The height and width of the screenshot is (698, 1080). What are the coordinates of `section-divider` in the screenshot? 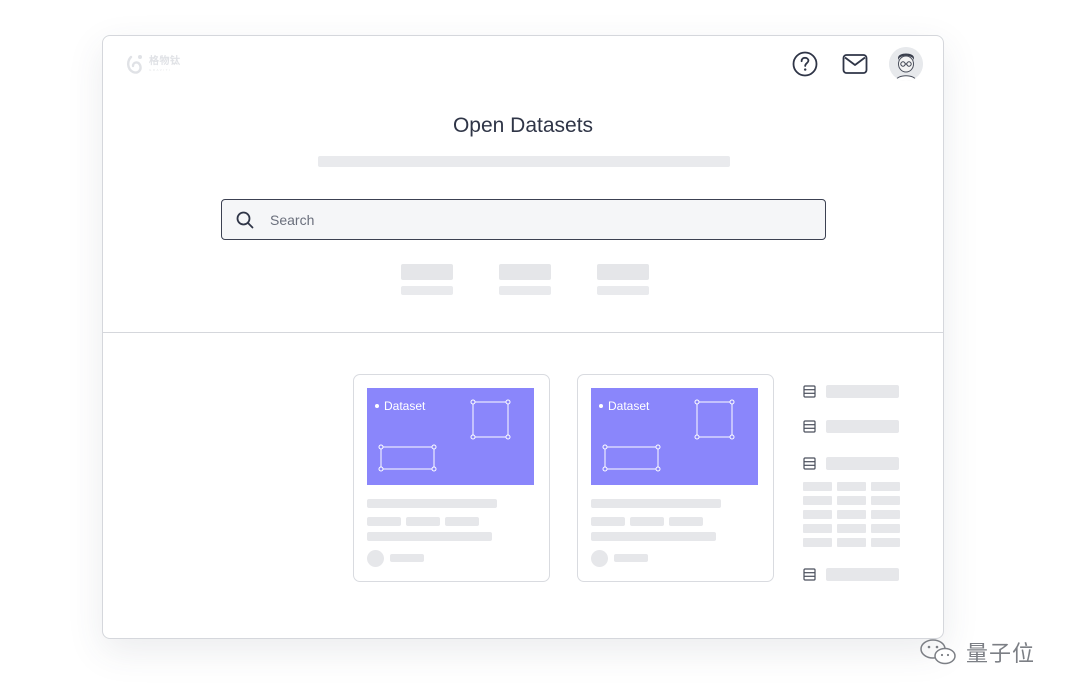 It's located at (523, 332).